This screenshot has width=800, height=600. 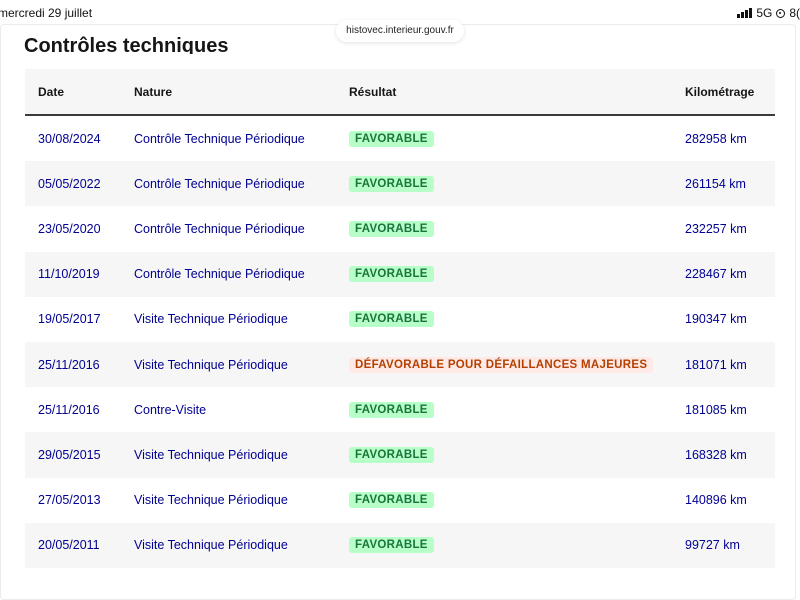 I want to click on row-km: 232257 km, so click(x=716, y=228).